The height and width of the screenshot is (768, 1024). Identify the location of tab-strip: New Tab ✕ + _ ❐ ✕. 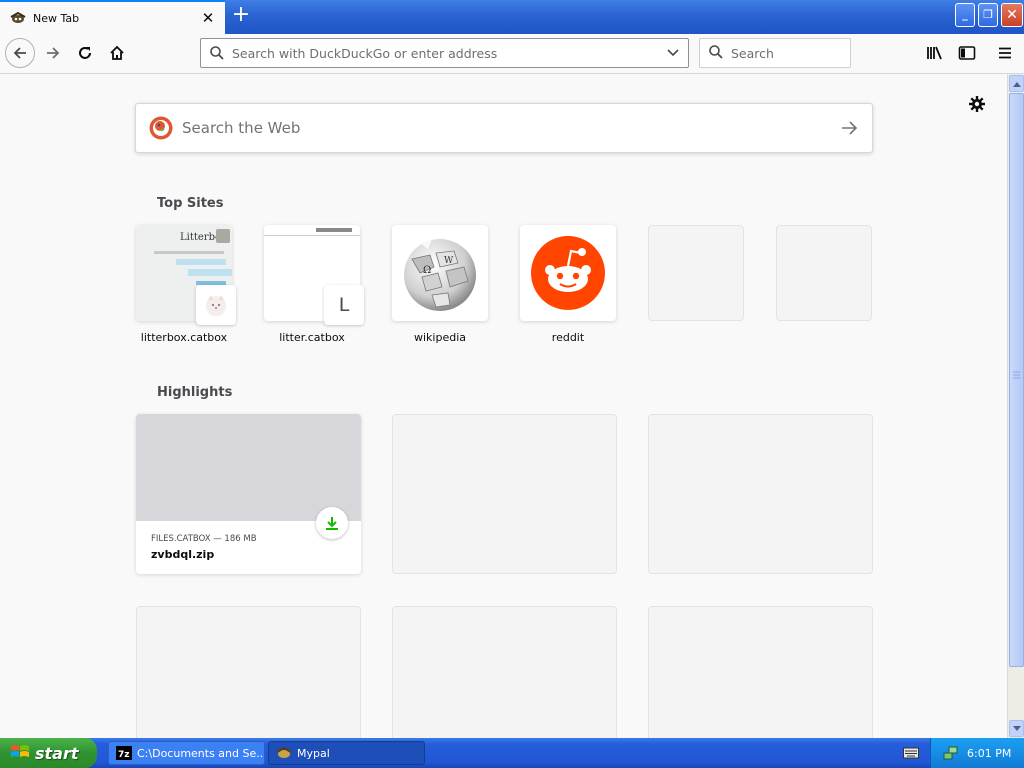
(512, 17).